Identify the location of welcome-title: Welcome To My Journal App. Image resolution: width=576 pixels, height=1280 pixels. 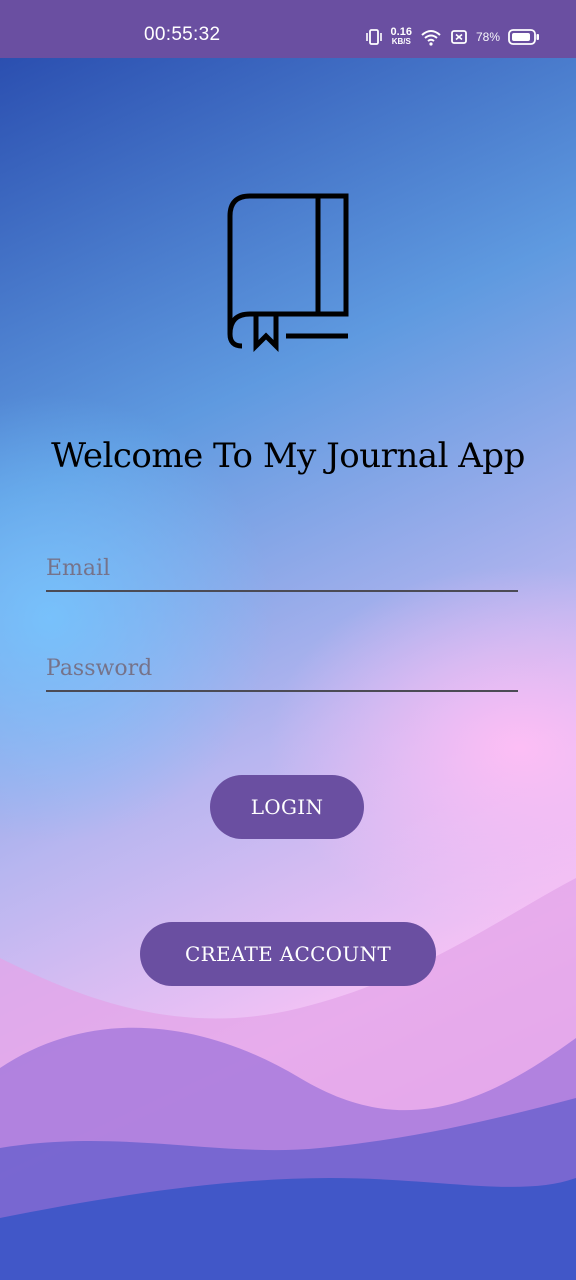
(288, 456).